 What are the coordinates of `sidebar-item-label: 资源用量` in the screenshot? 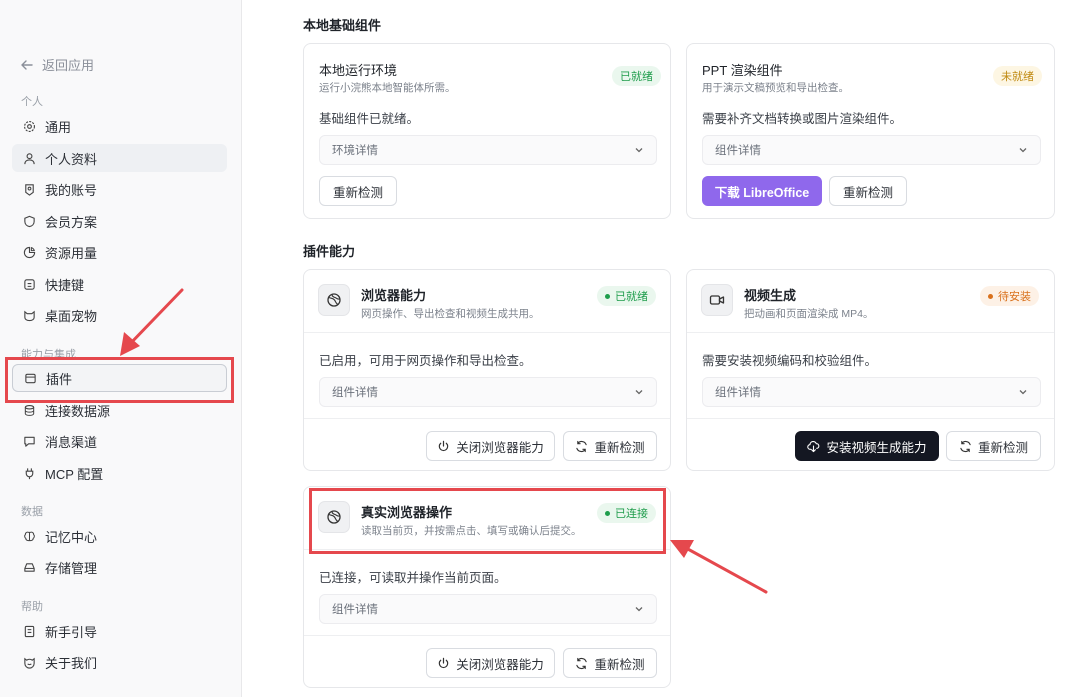 It's located at (71, 253).